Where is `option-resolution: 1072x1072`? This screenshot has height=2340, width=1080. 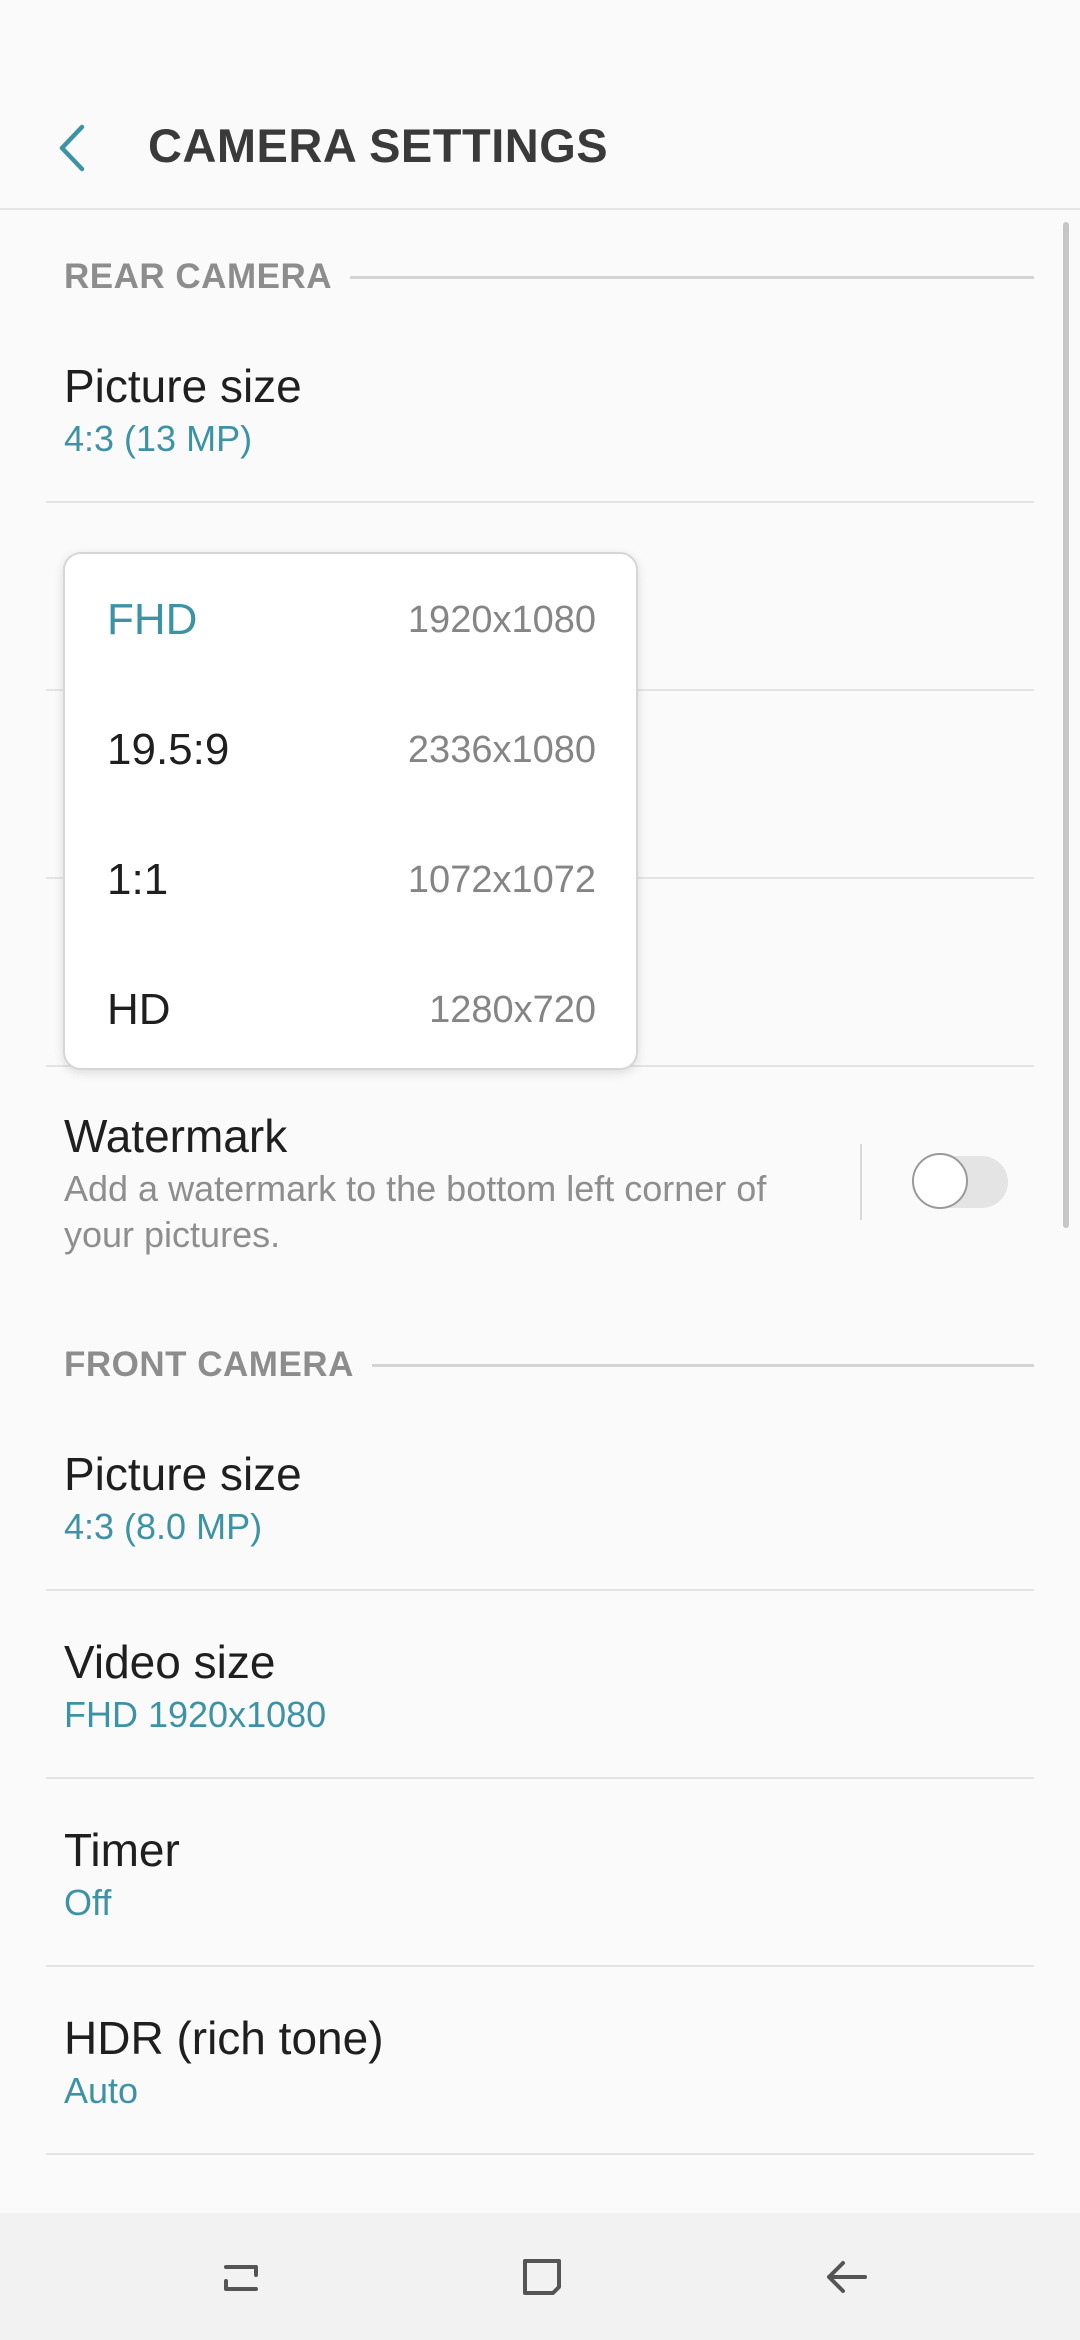 option-resolution: 1072x1072 is located at coordinates (501, 879).